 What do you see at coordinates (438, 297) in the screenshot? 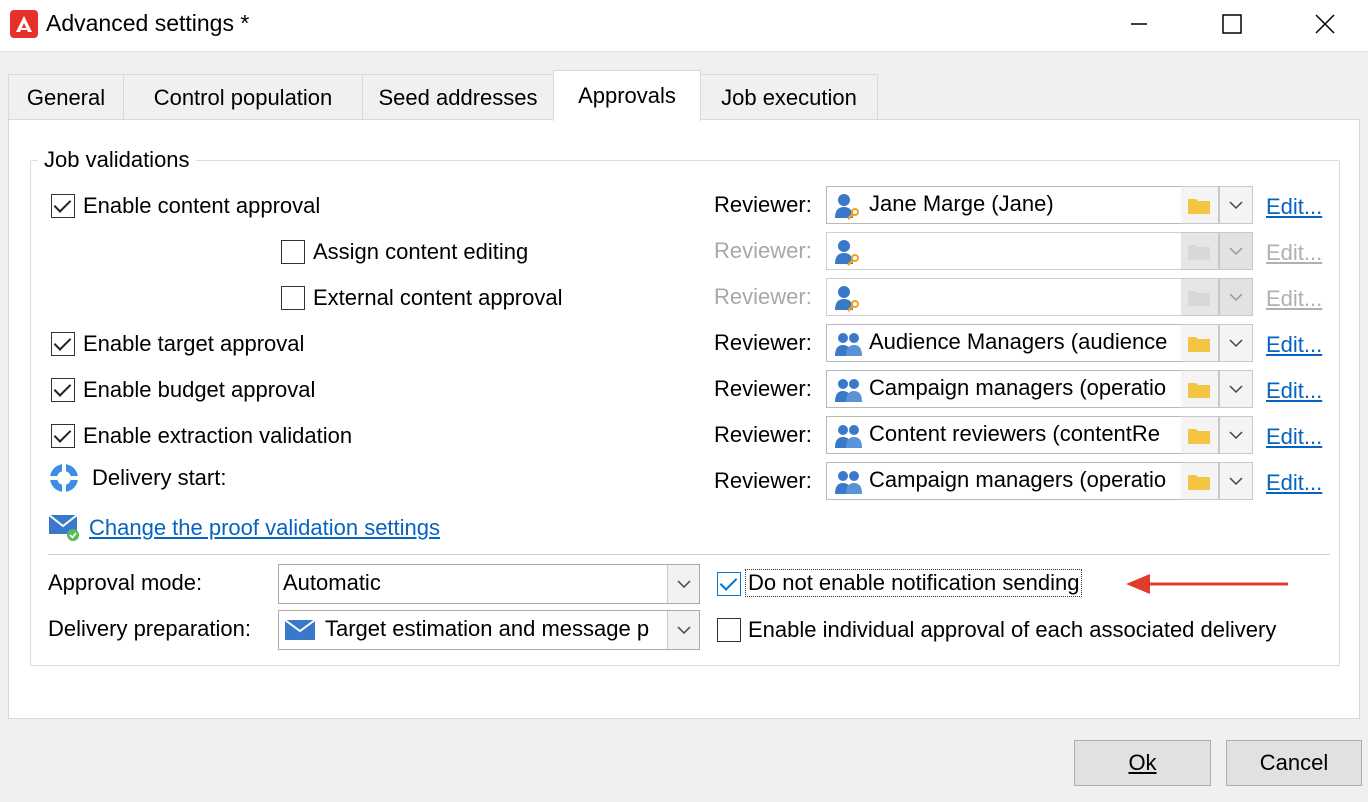
I see `checkbox-label: External content approval` at bounding box center [438, 297].